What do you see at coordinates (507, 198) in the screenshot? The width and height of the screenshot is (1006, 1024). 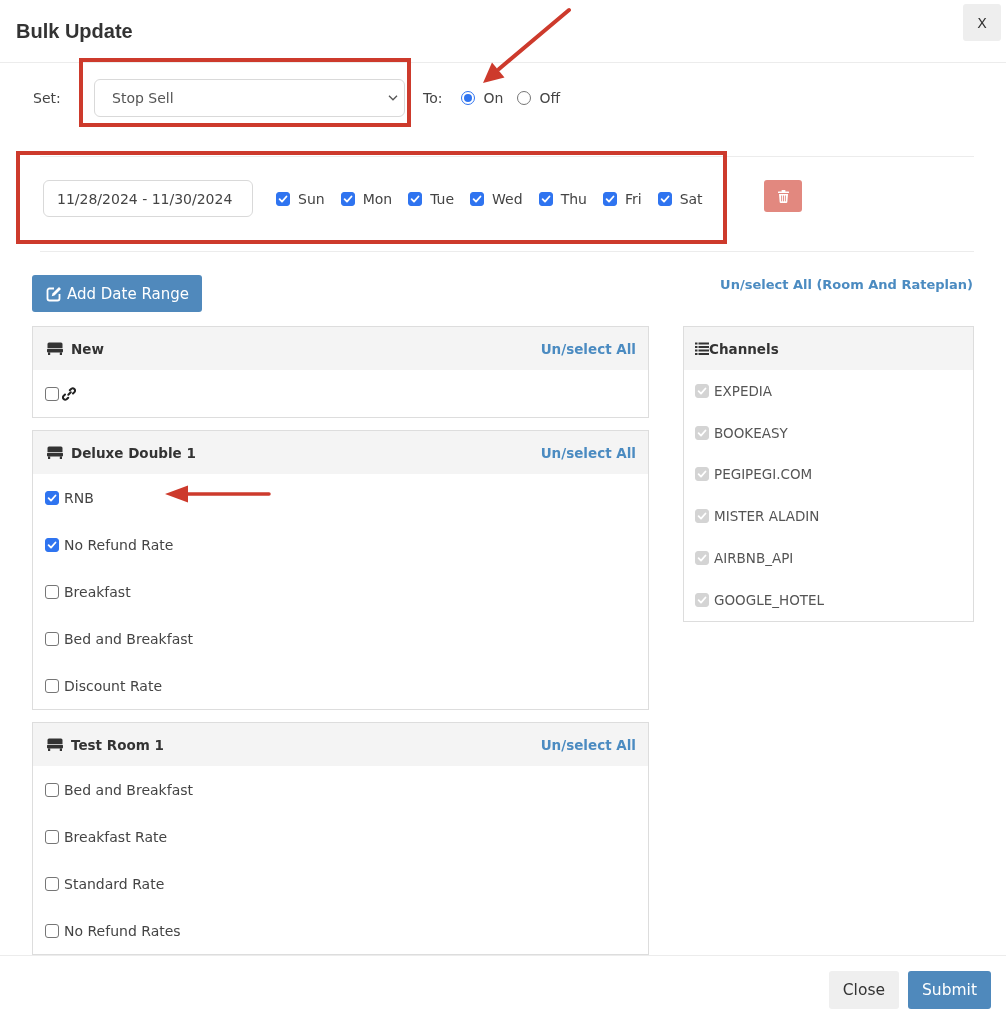 I see `day-label: Wed` at bounding box center [507, 198].